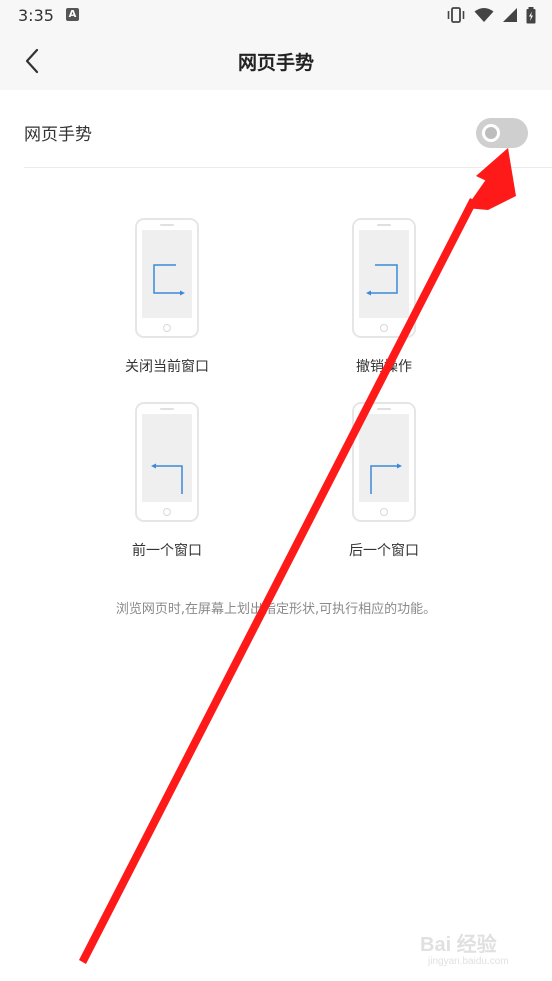 This screenshot has width=552, height=981. Describe the element at coordinates (36, 15) in the screenshot. I see `status-time: 3:35` at that location.